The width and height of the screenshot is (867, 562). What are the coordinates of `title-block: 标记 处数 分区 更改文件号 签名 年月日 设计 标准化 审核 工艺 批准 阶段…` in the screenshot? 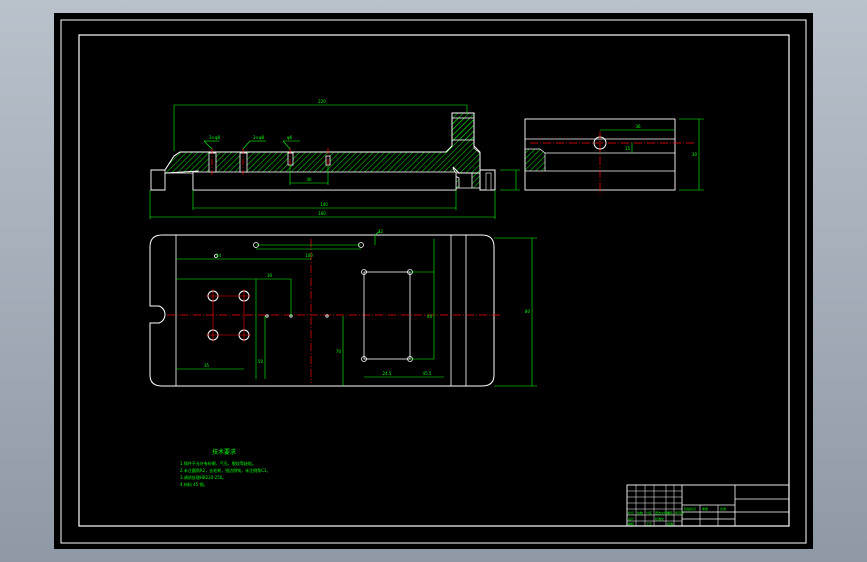 It's located at (708, 505).